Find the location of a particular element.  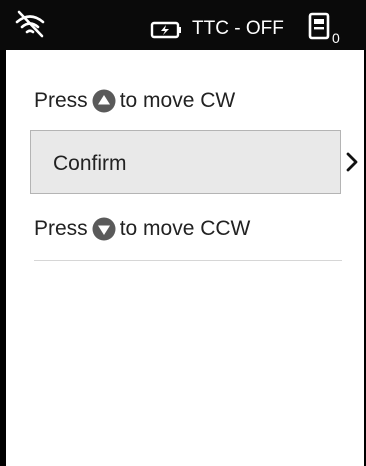

wifi-off-icon is located at coordinates (30, 24).